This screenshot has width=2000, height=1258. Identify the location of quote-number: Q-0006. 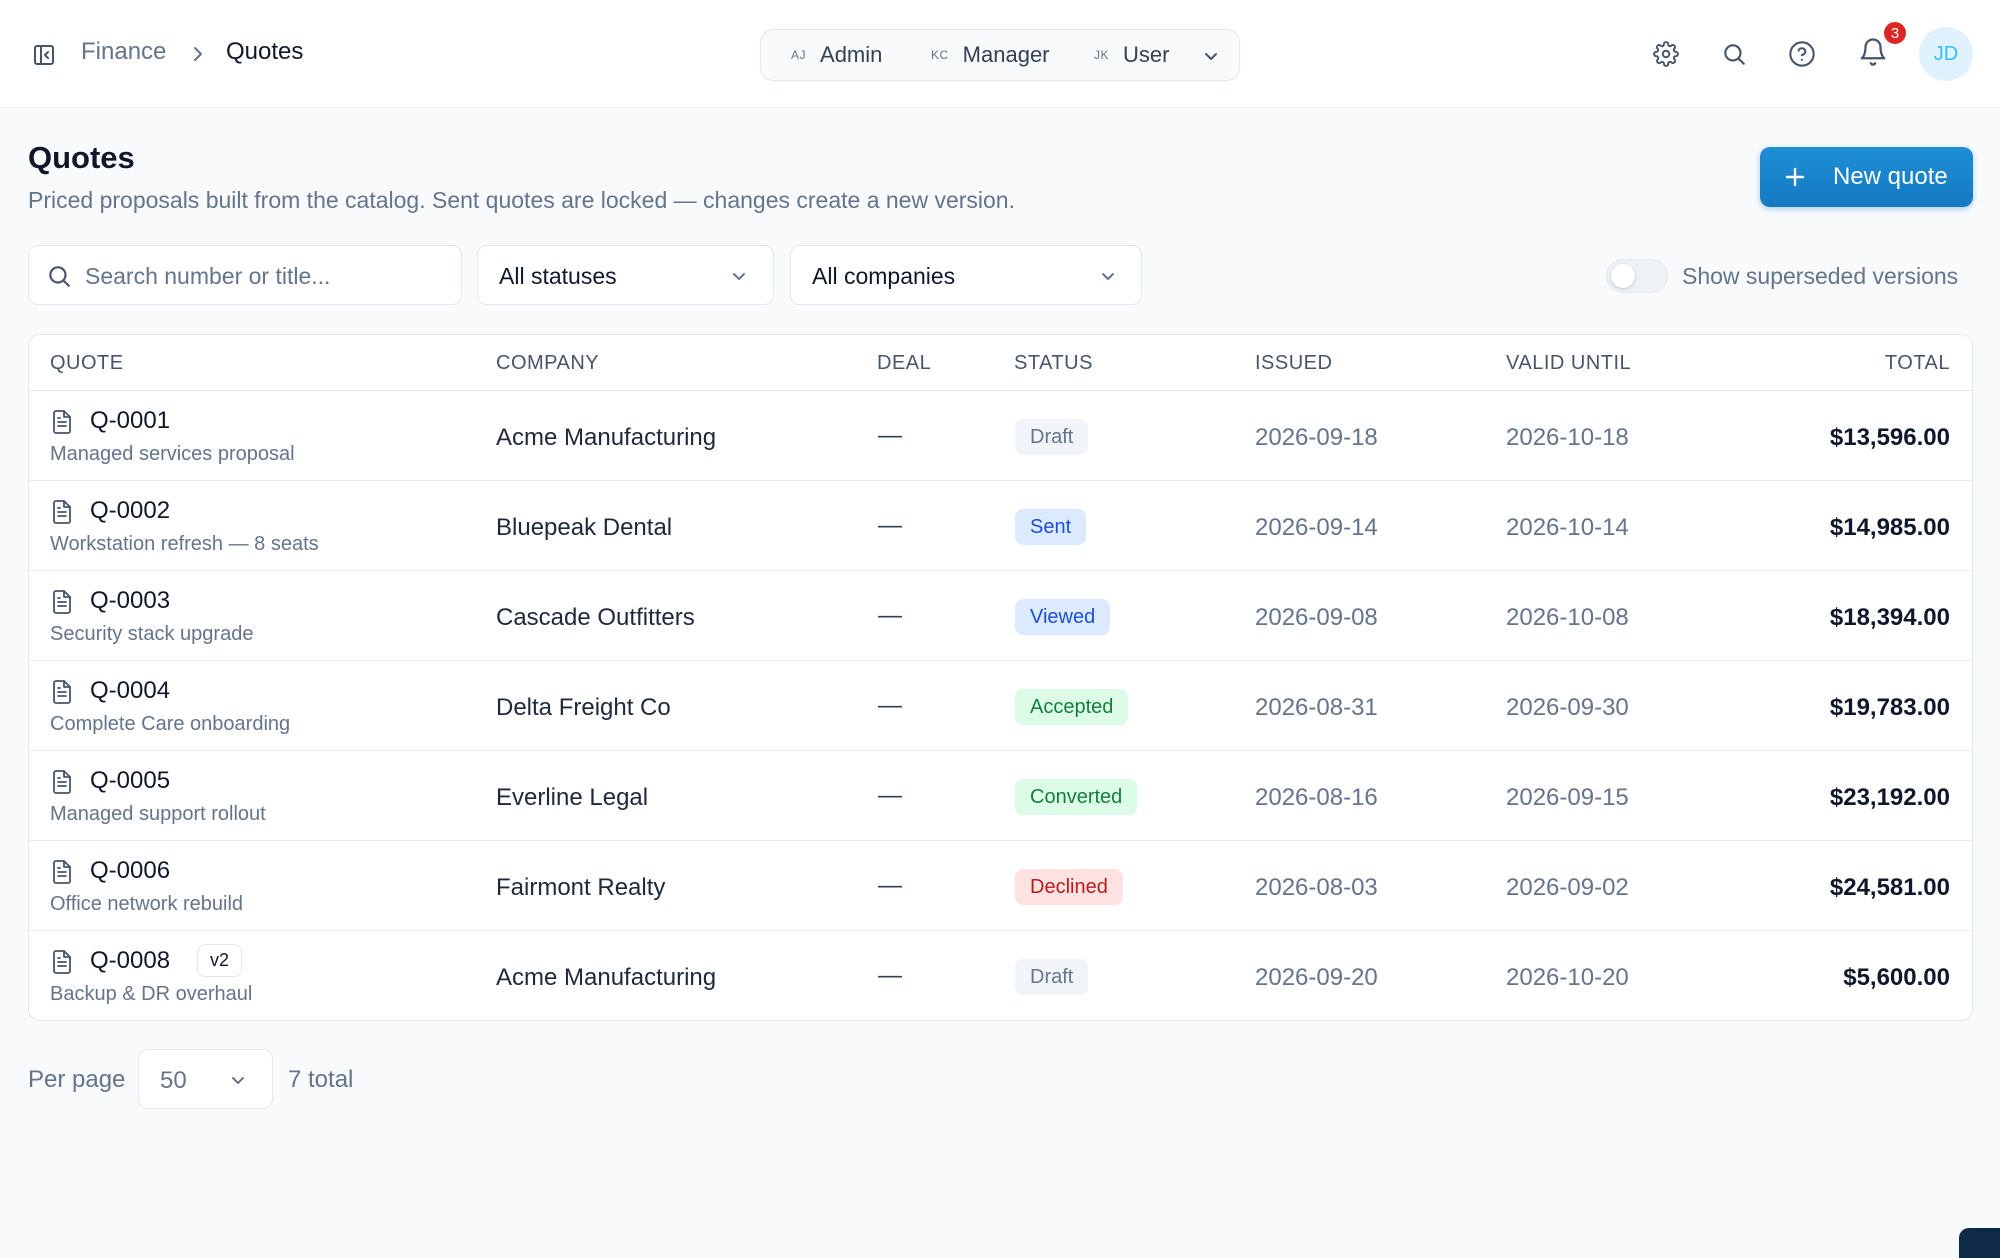
(130, 871).